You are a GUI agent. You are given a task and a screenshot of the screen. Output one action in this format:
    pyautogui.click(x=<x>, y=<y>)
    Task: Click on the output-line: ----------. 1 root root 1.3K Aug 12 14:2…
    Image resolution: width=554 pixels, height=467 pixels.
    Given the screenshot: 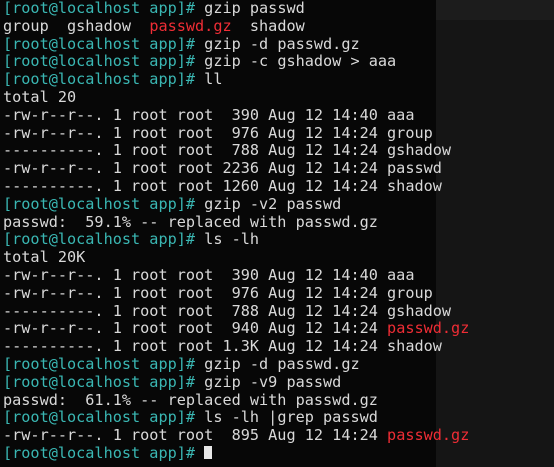 What is the action you would take?
    pyautogui.click(x=278, y=346)
    